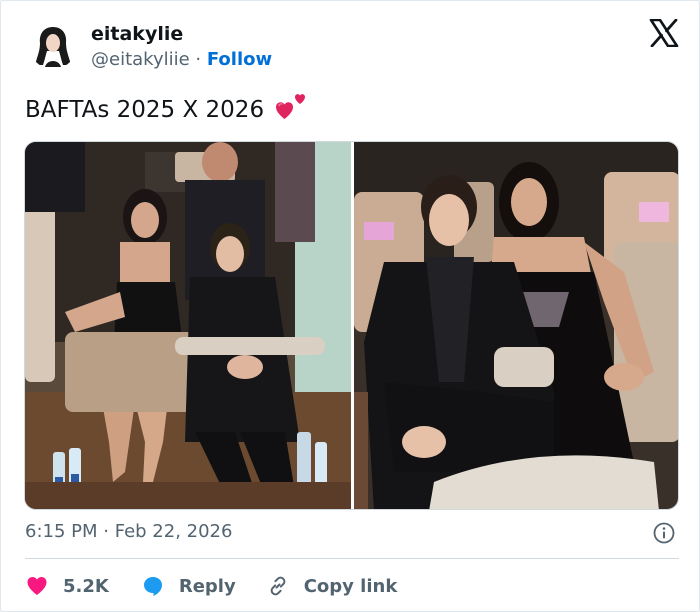 The width and height of the screenshot is (700, 612). Describe the element at coordinates (207, 586) in the screenshot. I see `reply-label: Reply` at that location.